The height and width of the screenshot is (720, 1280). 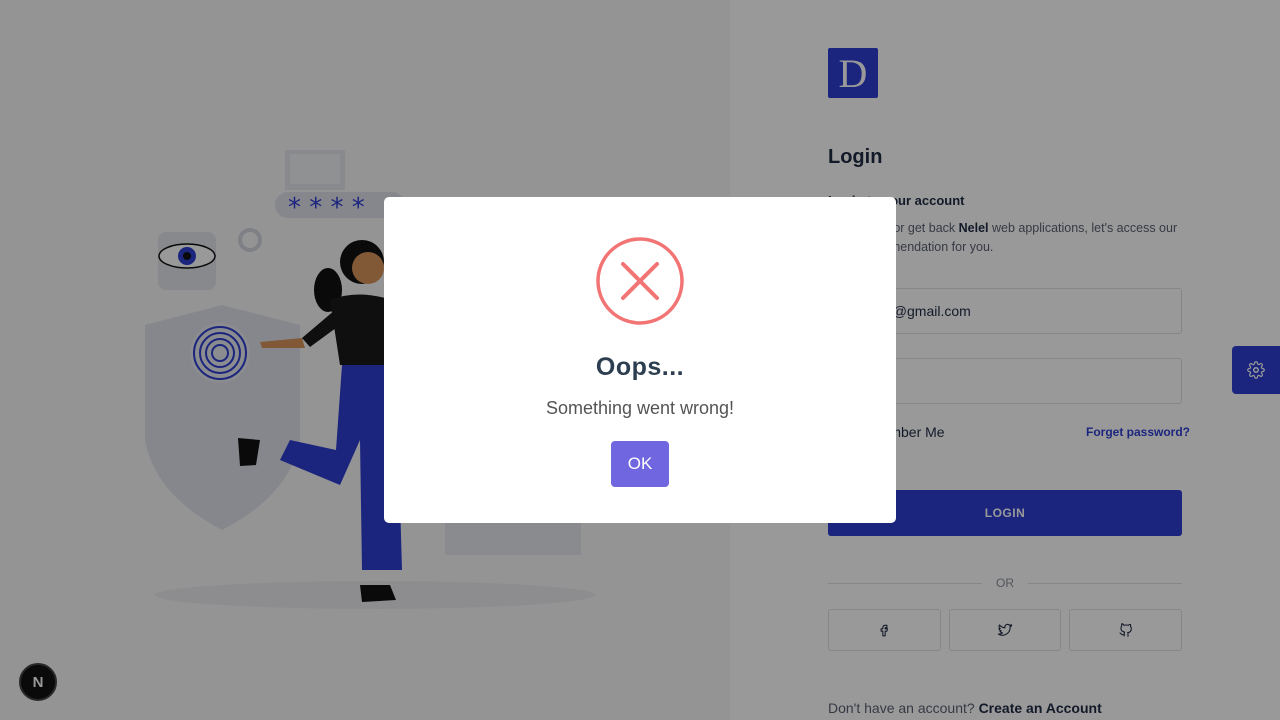 What do you see at coordinates (640, 281) in the screenshot?
I see `error-x-icon` at bounding box center [640, 281].